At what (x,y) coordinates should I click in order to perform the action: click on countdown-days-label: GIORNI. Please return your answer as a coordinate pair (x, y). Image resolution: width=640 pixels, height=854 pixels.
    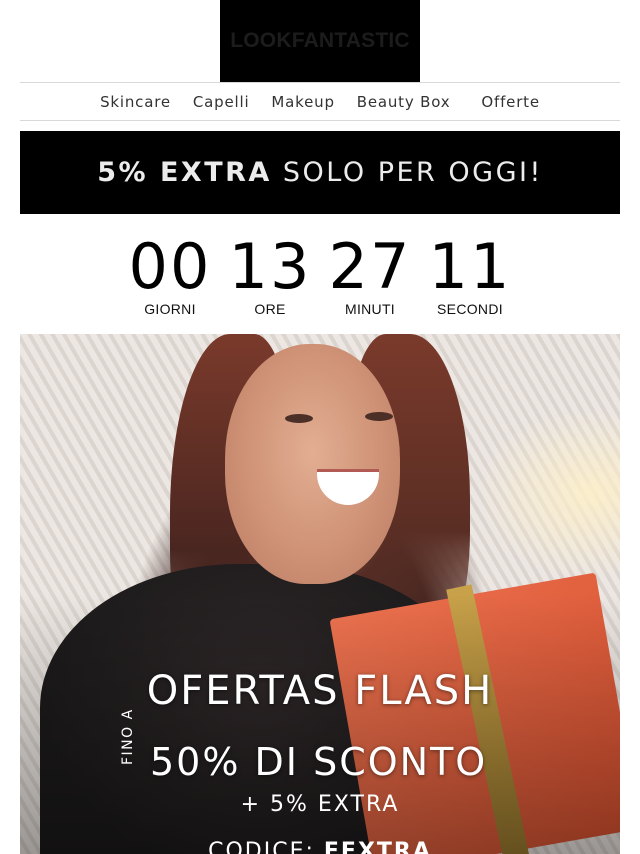
    Looking at the image, I should click on (170, 309).